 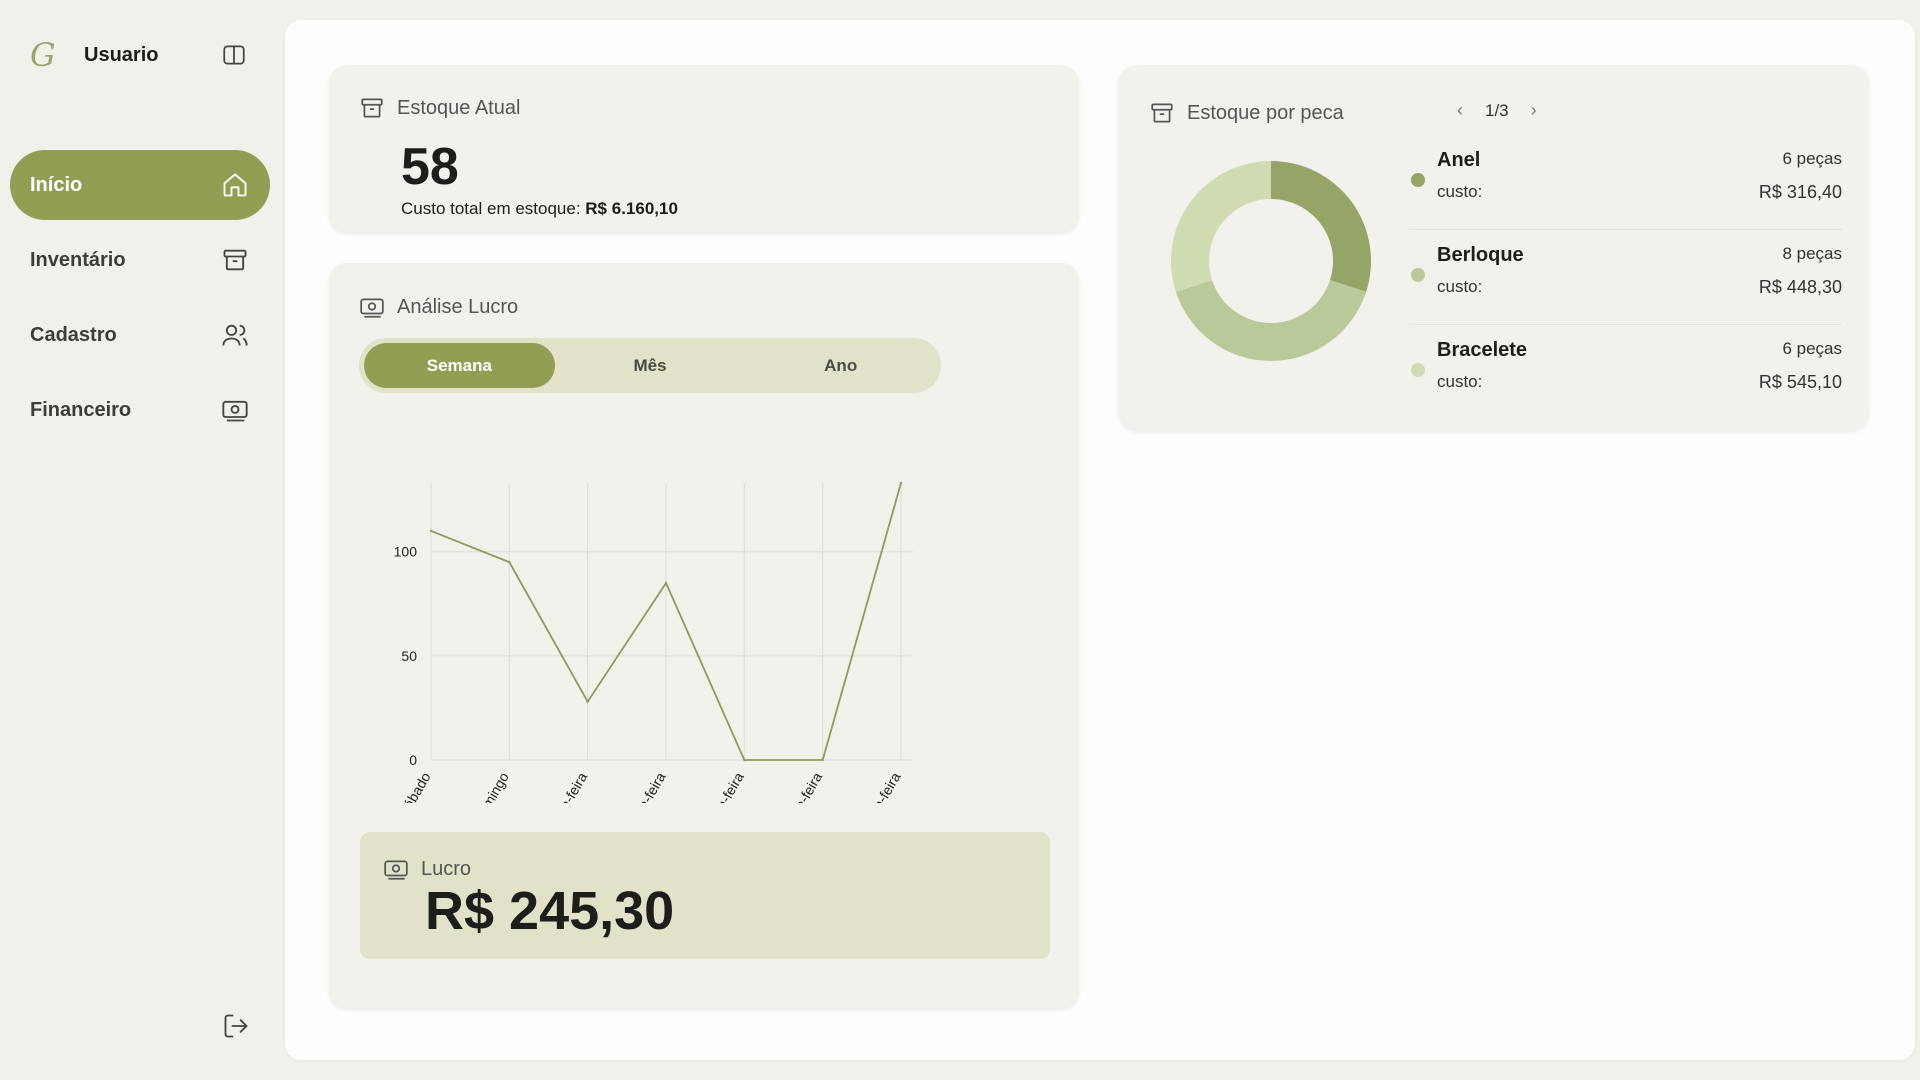 What do you see at coordinates (234, 55) in the screenshot?
I see `sidebar-toggle-icon` at bounding box center [234, 55].